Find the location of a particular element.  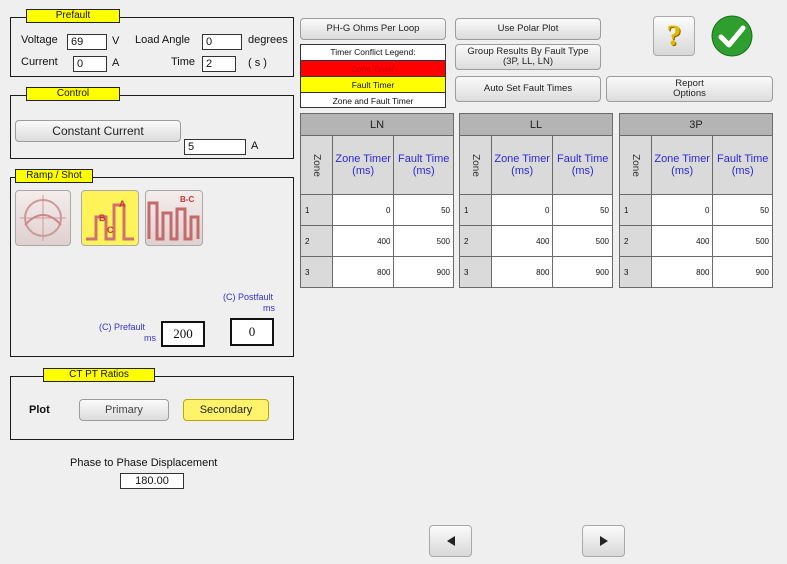

next-button is located at coordinates (603, 541).